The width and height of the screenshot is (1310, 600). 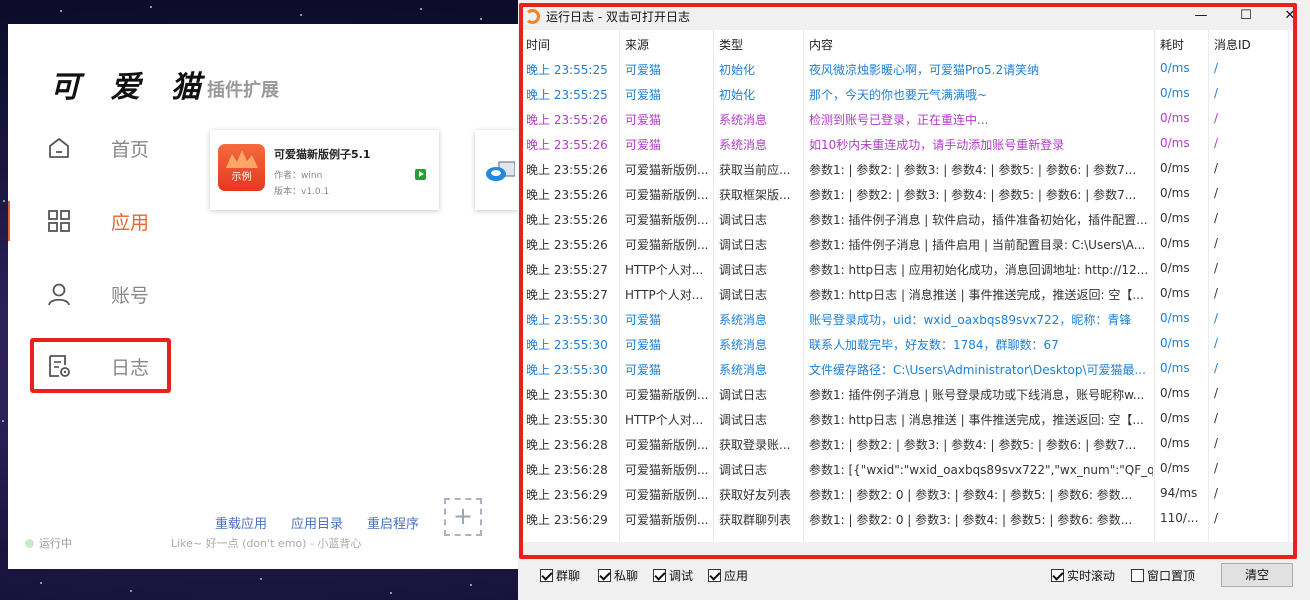 I want to click on filter-debug-checkbox: 调试, so click(x=673, y=575).